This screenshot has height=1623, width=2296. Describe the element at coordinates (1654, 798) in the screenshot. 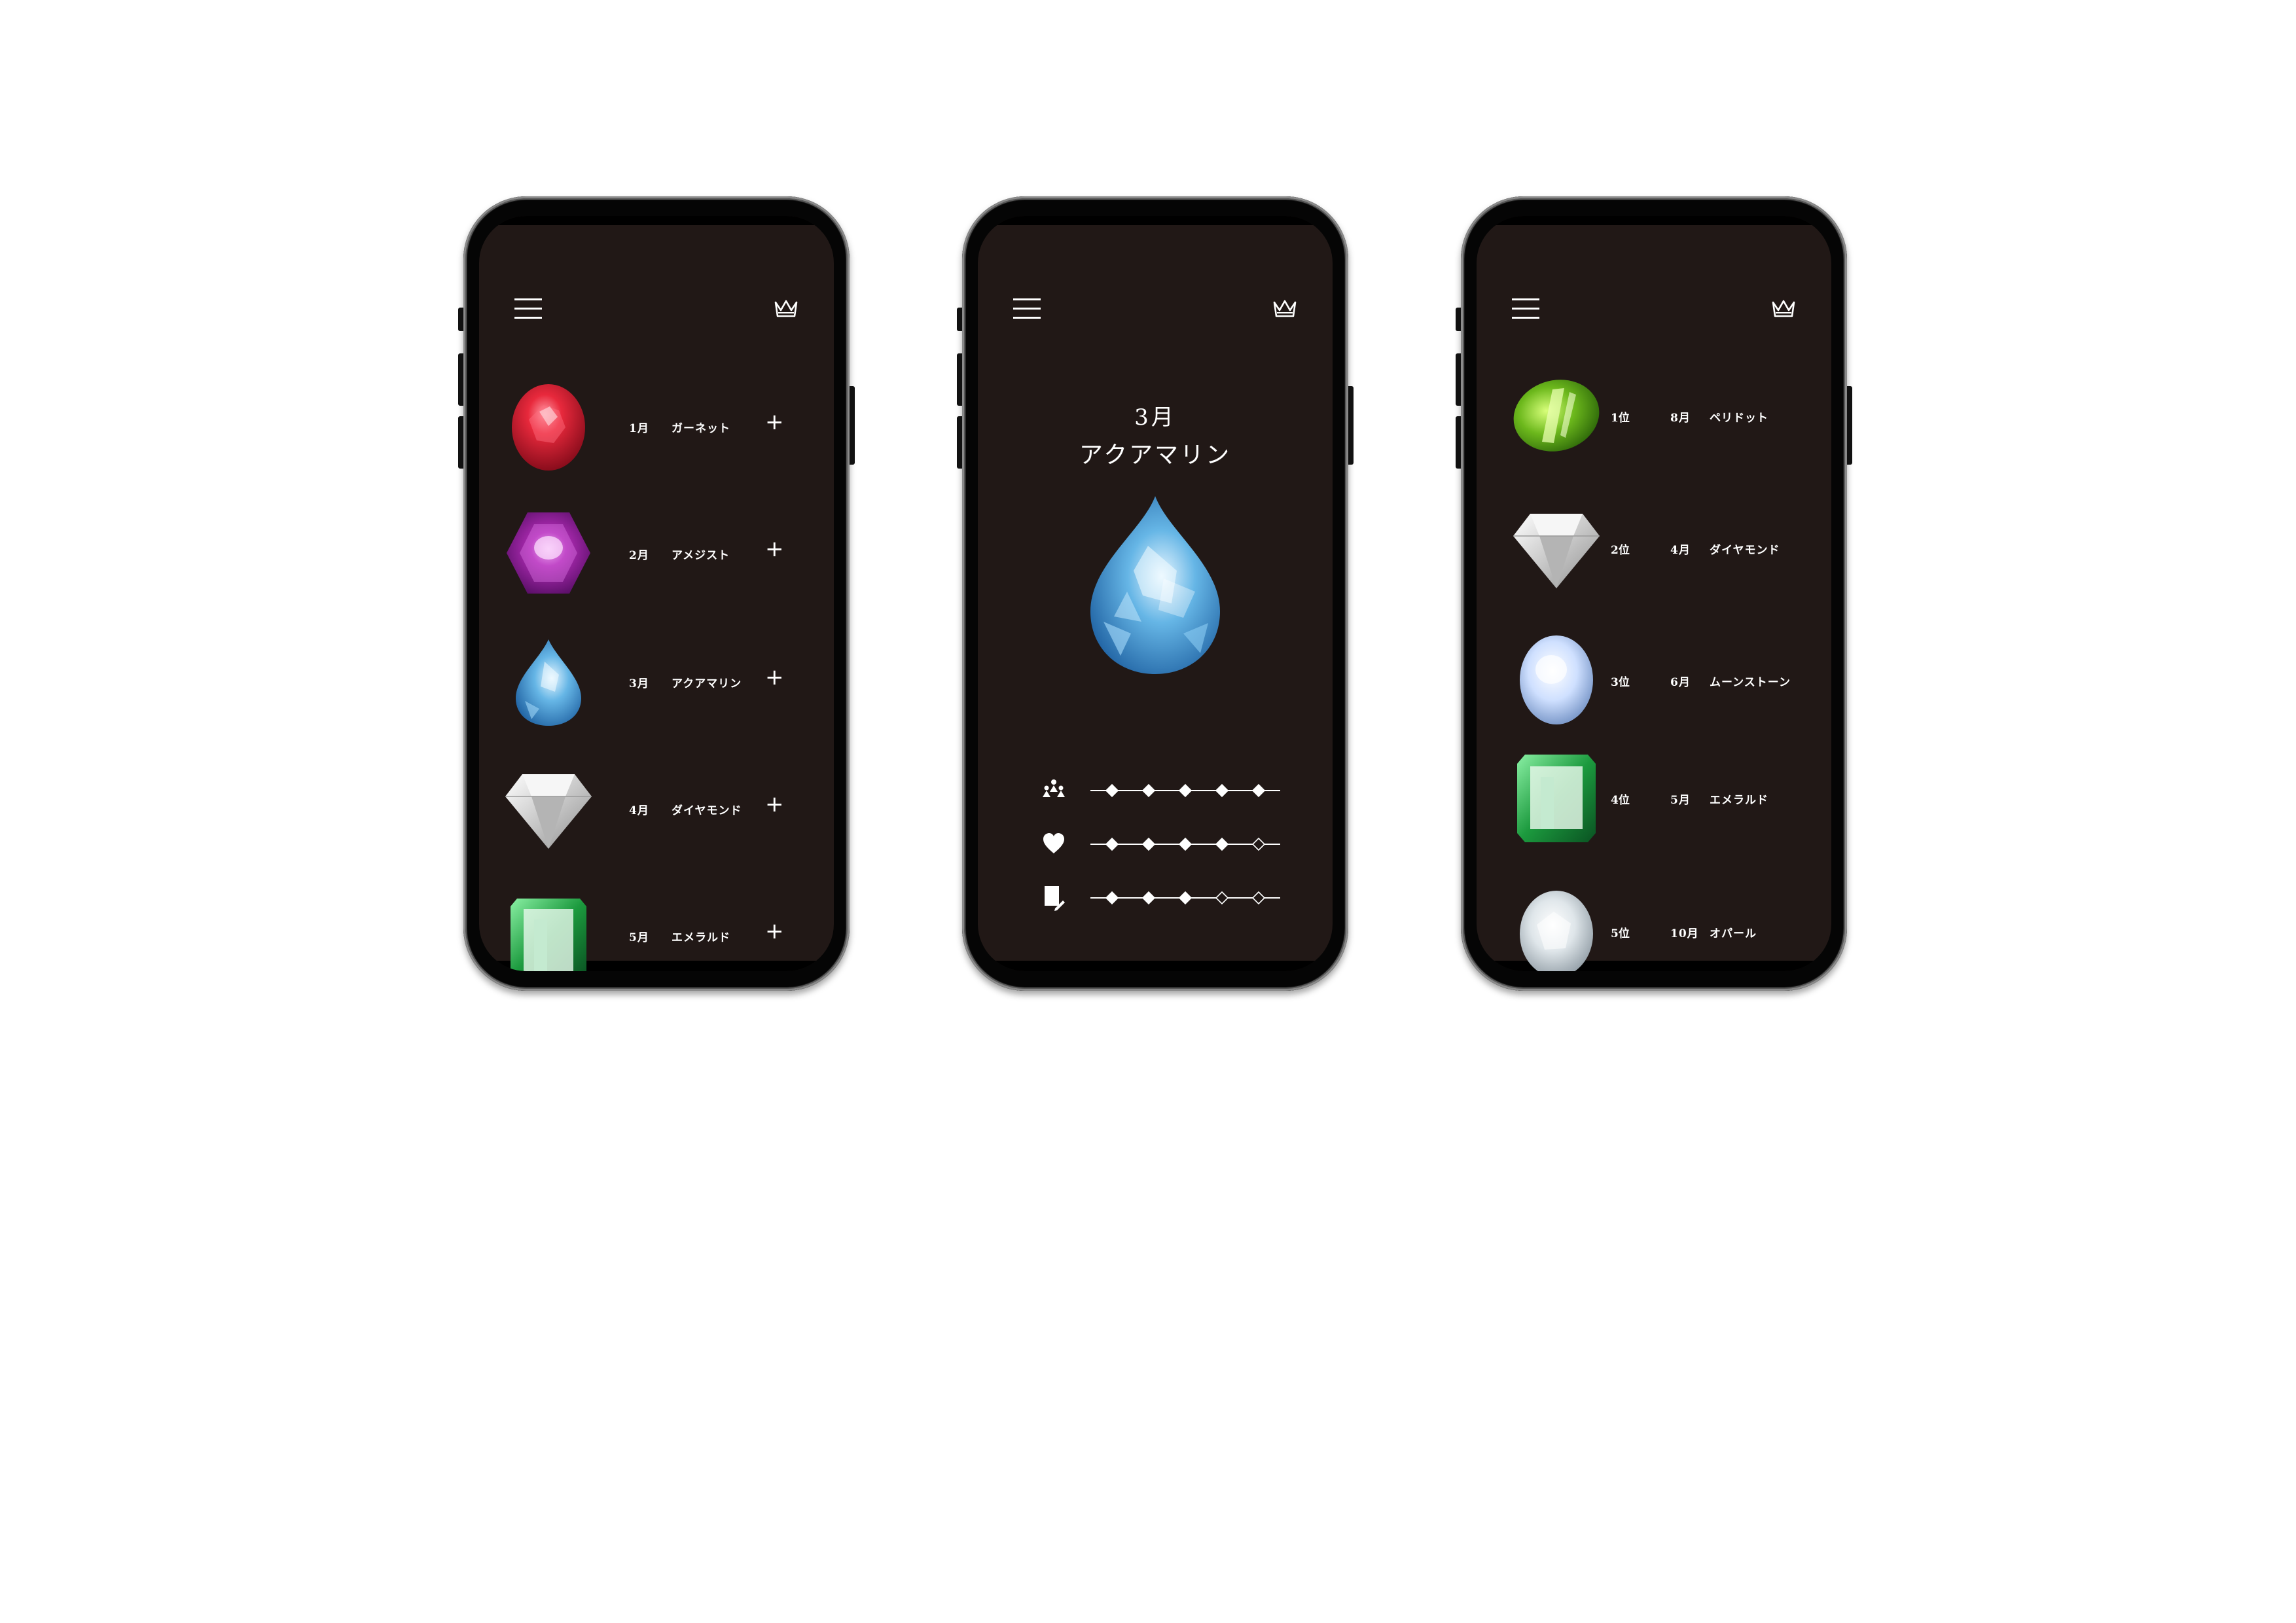

I see `ranking-item: 4位 5月 エメラルド` at that location.